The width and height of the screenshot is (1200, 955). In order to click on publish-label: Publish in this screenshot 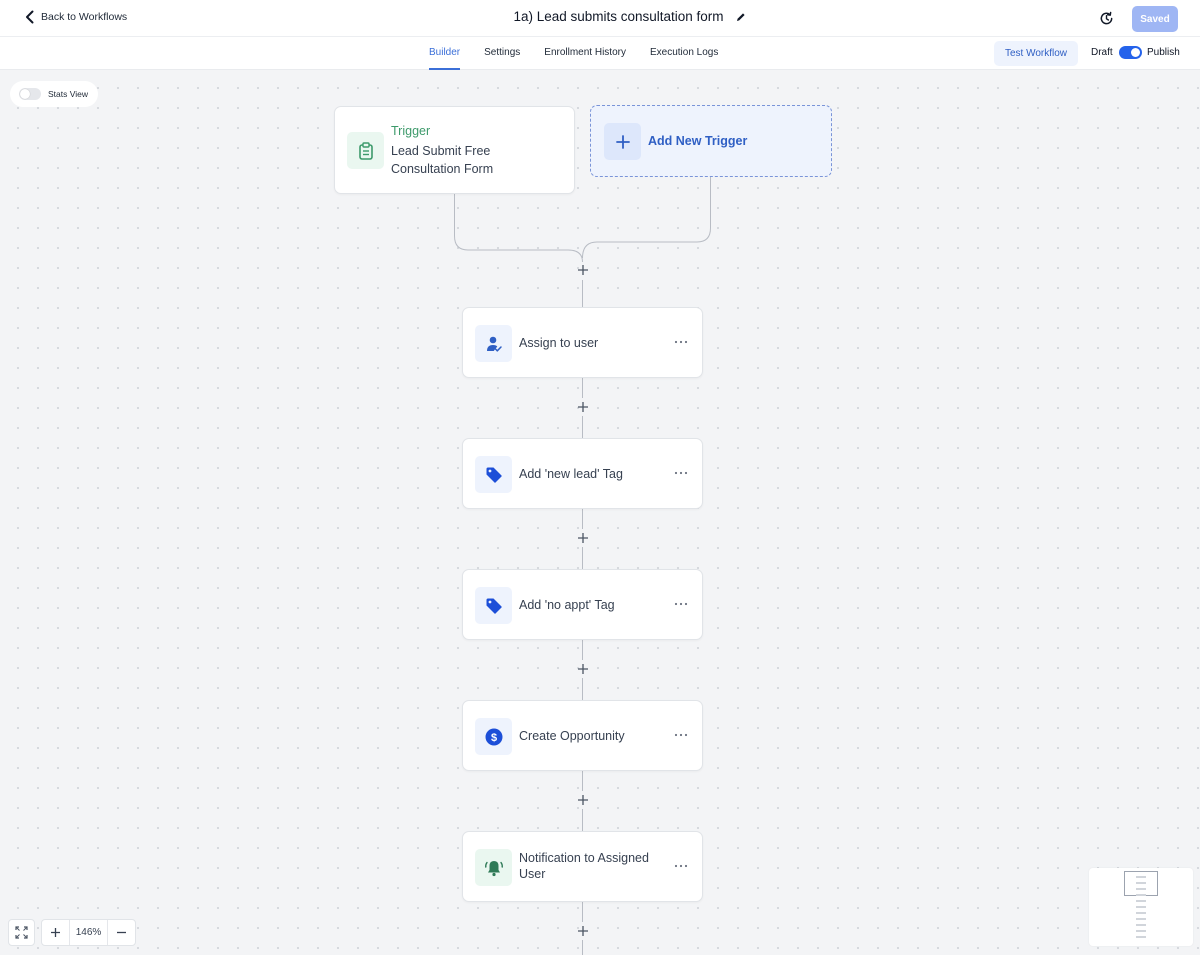, I will do `click(1163, 52)`.